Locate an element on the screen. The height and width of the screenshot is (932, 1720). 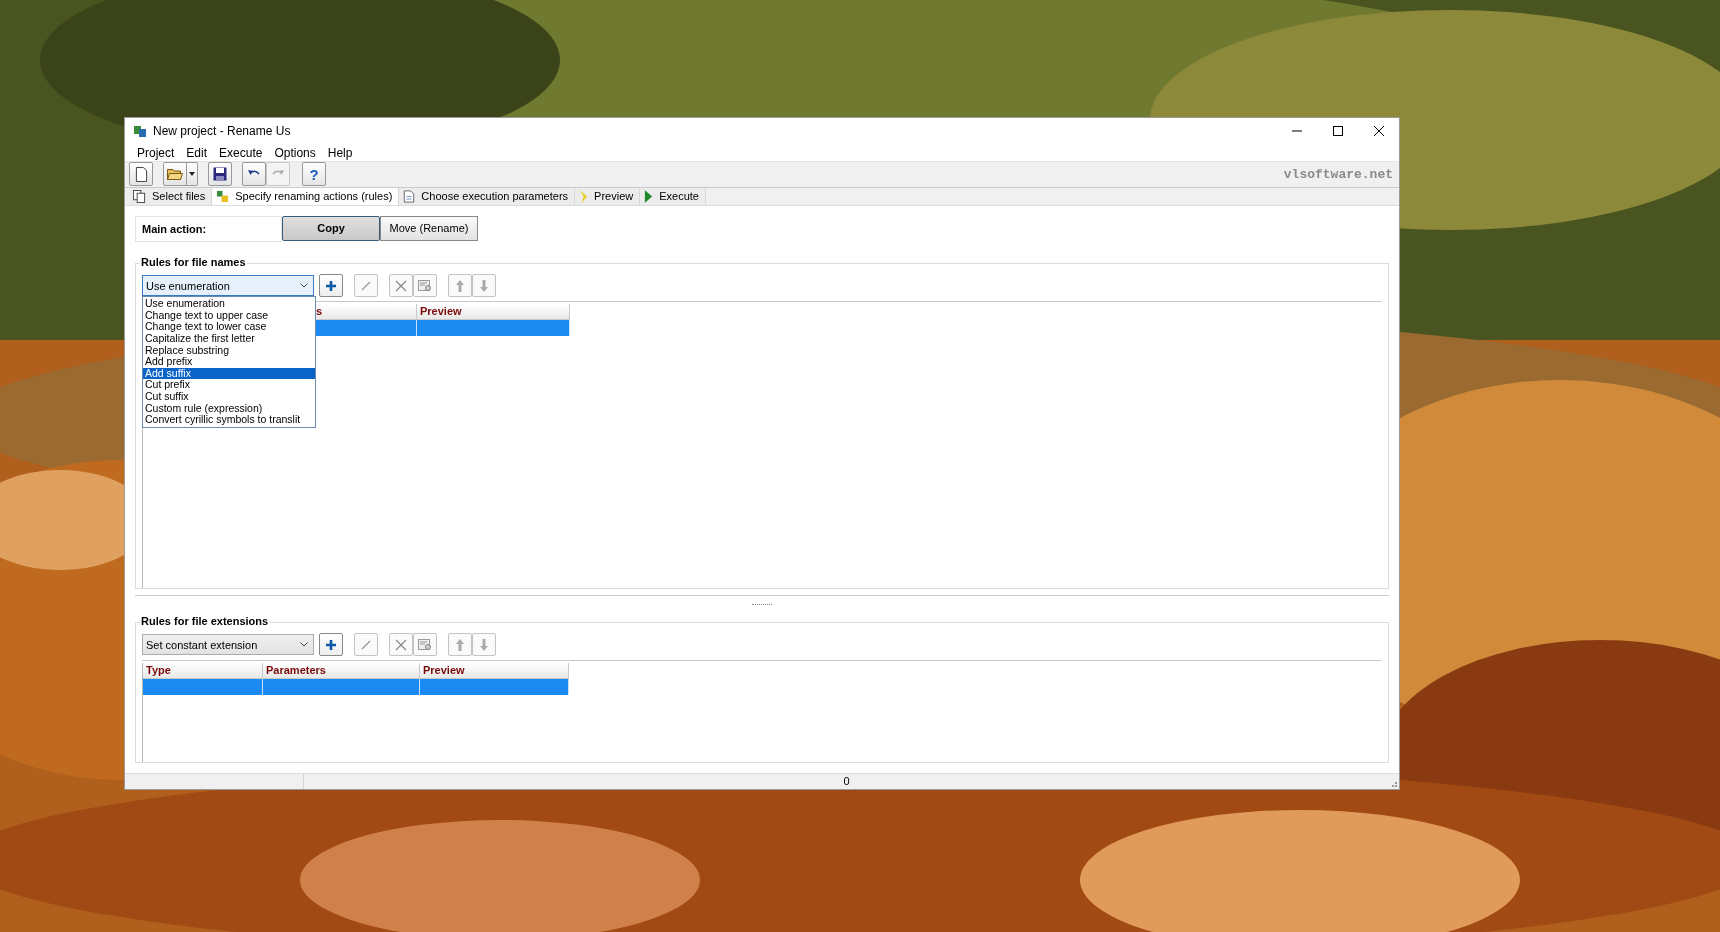
dropdown-option: Add suffix is located at coordinates (229, 373).